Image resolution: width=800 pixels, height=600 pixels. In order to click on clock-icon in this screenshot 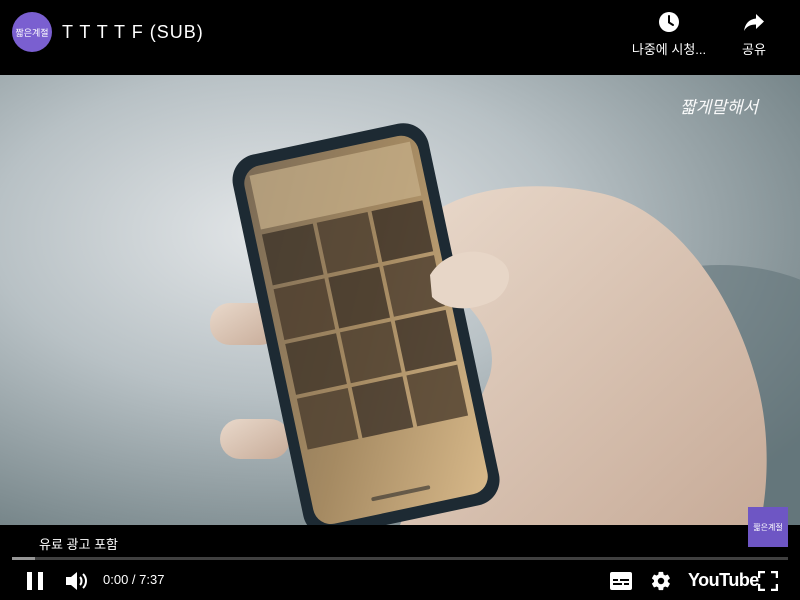, I will do `click(669, 22)`.